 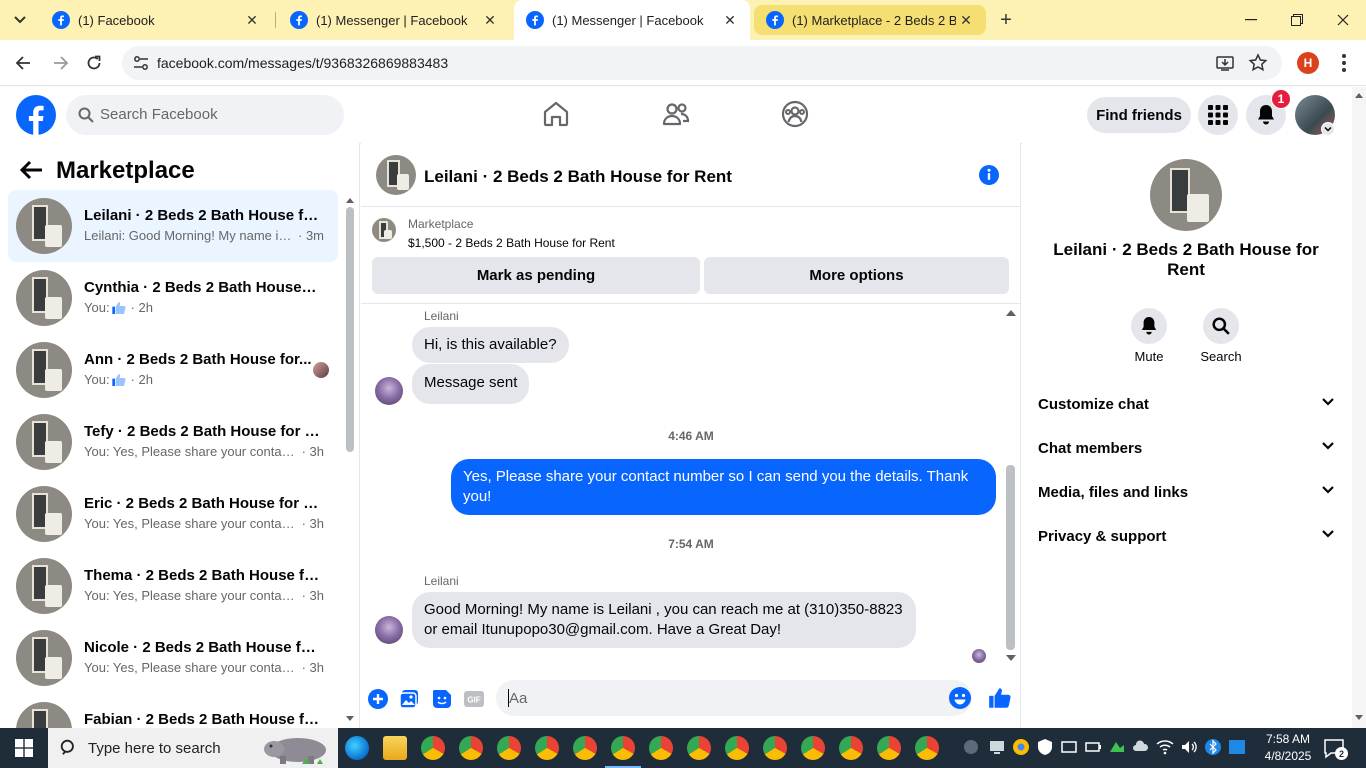 I want to click on find-friends-button: Find friends, so click(x=1139, y=115).